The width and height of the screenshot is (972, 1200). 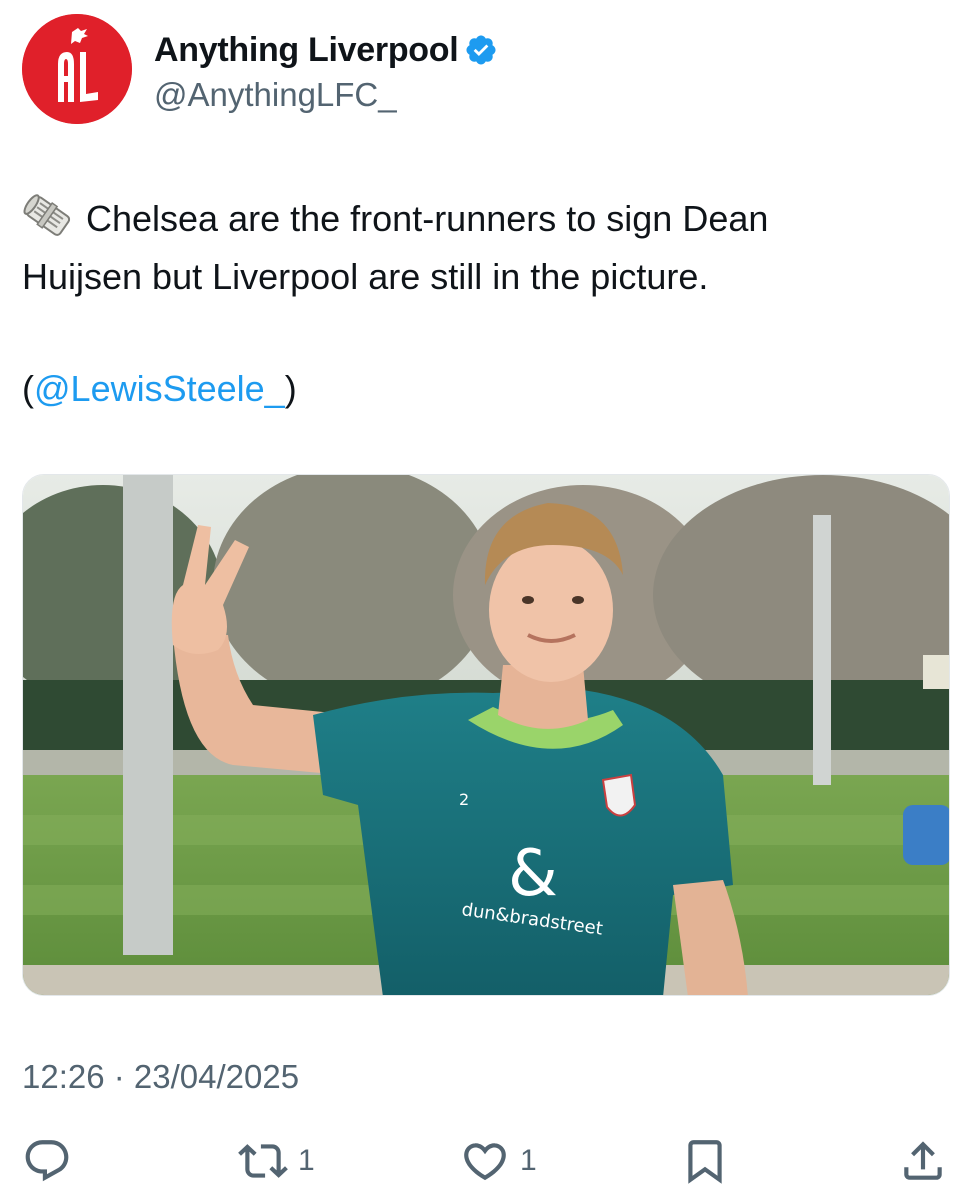 What do you see at coordinates (263, 1161) in the screenshot?
I see `retweet-icon` at bounding box center [263, 1161].